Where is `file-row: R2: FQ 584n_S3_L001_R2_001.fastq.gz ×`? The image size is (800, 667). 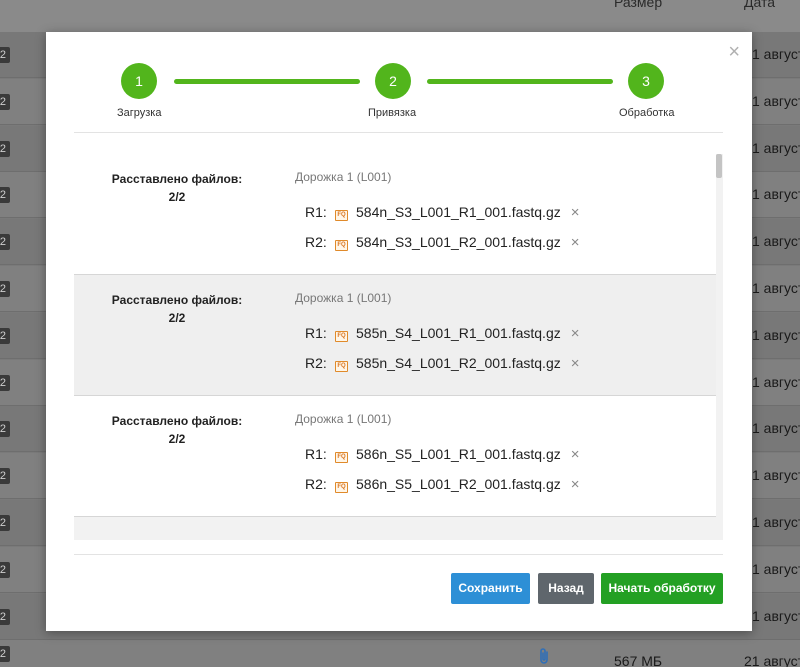
file-row: R2: FQ 584n_S3_L001_R2_001.fastq.gz × is located at coordinates (442, 242).